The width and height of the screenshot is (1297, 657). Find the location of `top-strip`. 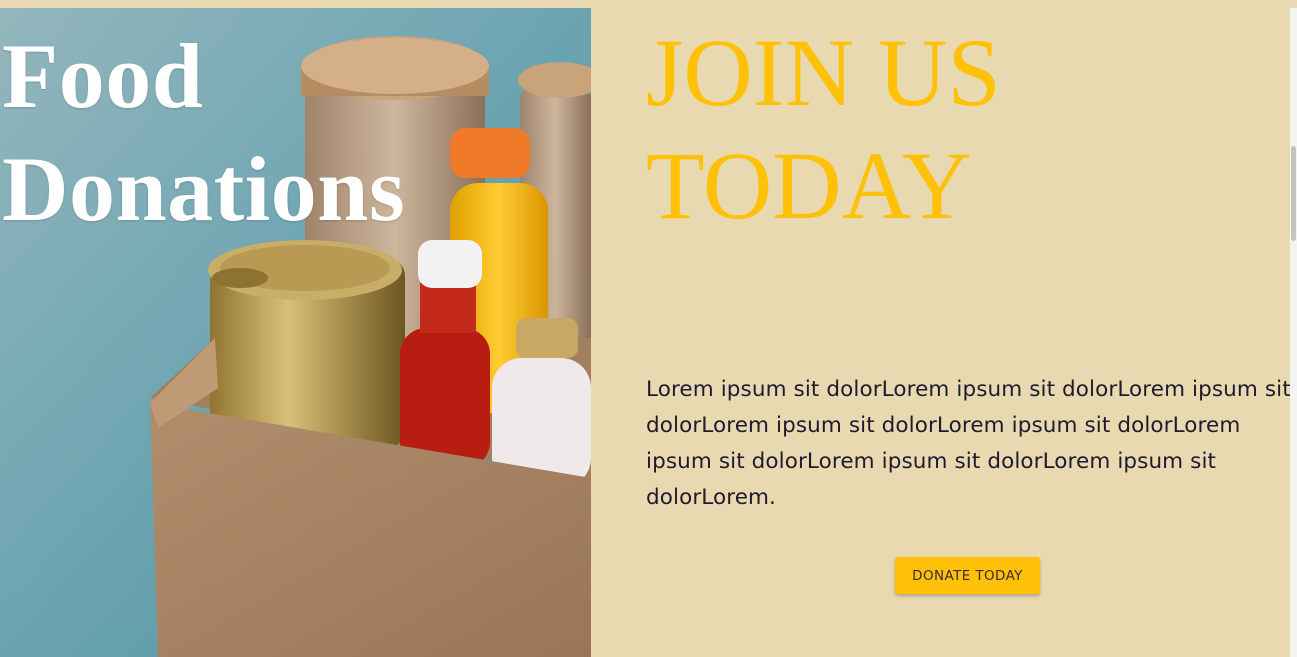

top-strip is located at coordinates (648, 4).